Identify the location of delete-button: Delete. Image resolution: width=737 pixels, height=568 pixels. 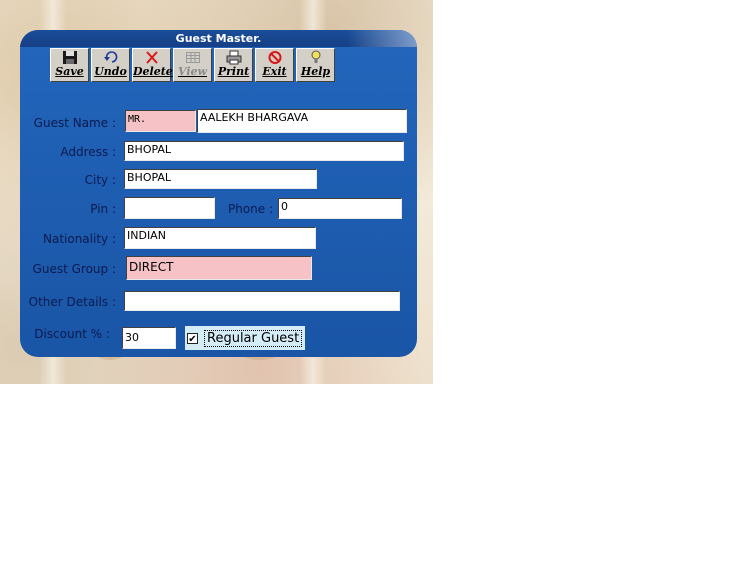
(152, 65).